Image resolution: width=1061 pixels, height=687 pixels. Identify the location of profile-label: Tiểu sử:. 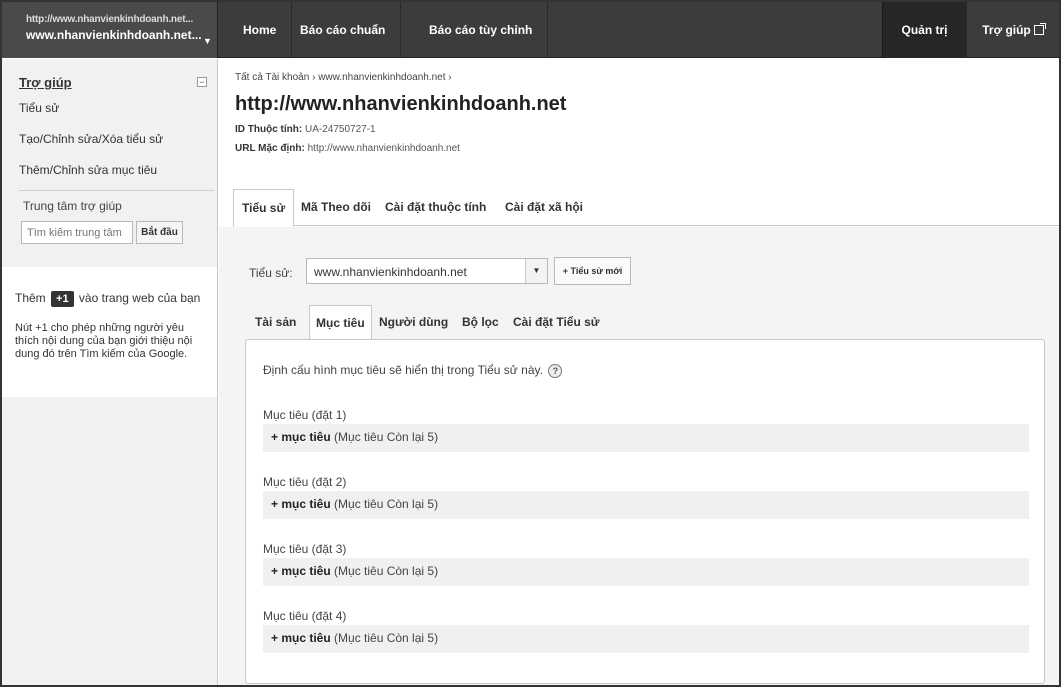
(271, 273).